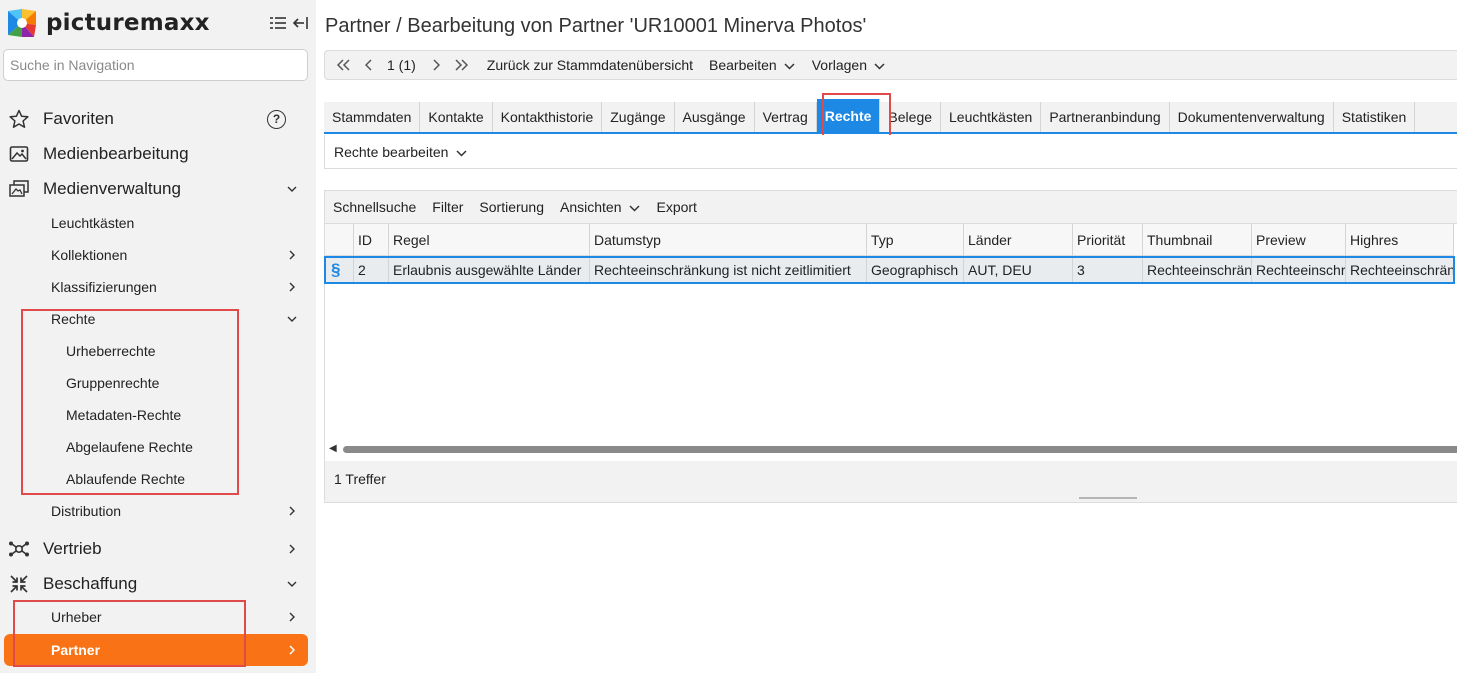 This screenshot has height=673, width=1457. What do you see at coordinates (158, 617) in the screenshot?
I see `nav-urheber: Urheber` at bounding box center [158, 617].